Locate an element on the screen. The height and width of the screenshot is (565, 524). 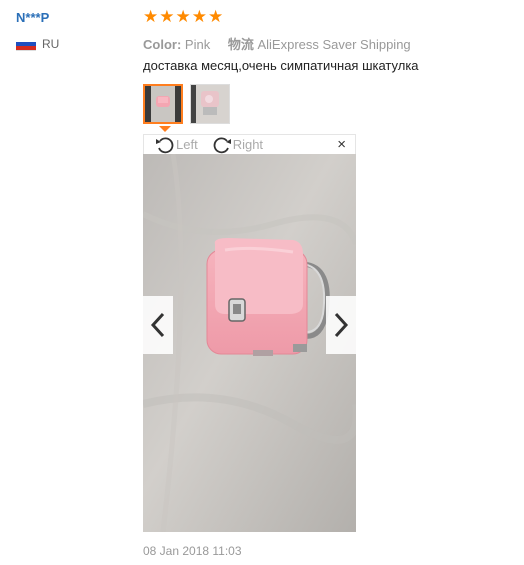
rotate-right-label: Right is located at coordinates (248, 144).